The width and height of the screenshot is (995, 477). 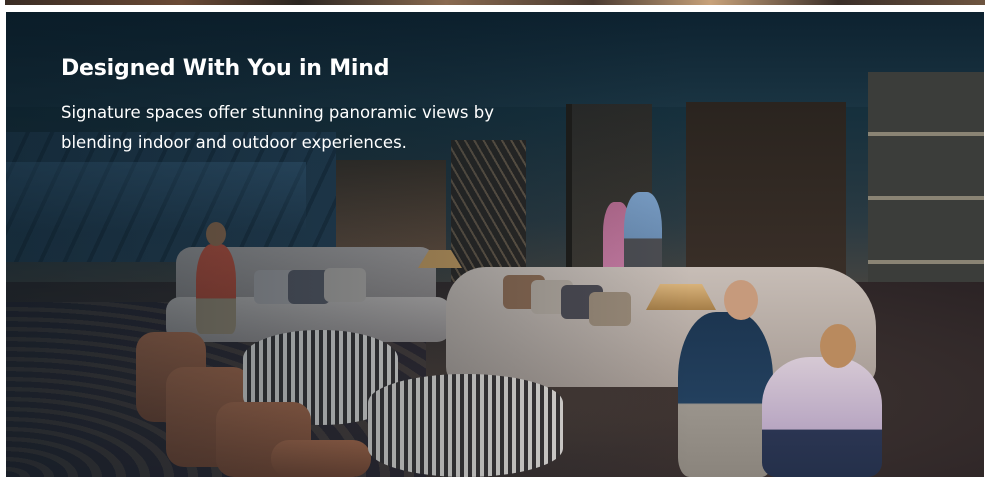 I want to click on hero-title: Designed With You in Mind, so click(x=225, y=68).